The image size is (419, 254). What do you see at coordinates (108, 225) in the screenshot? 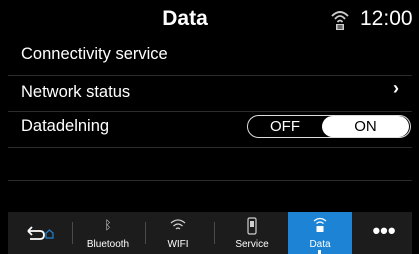
I see `bluetooth-icon: ᛒ` at bounding box center [108, 225].